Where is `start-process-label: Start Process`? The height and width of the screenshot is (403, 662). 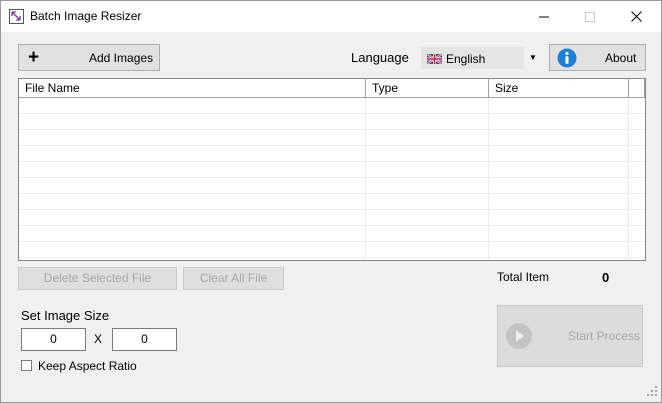
start-process-label: Start Process is located at coordinates (604, 336).